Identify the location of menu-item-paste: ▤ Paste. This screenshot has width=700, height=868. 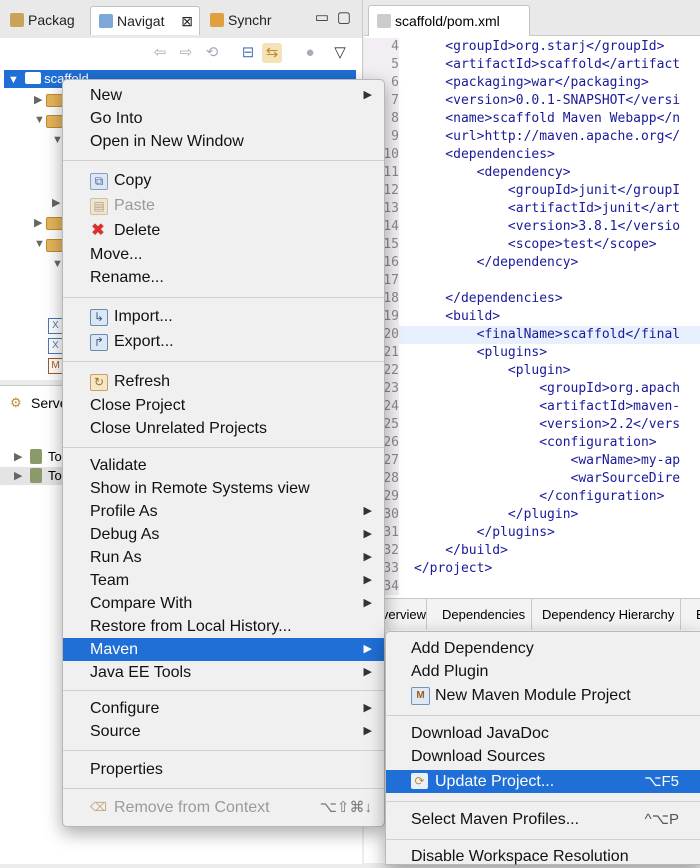
(223, 205).